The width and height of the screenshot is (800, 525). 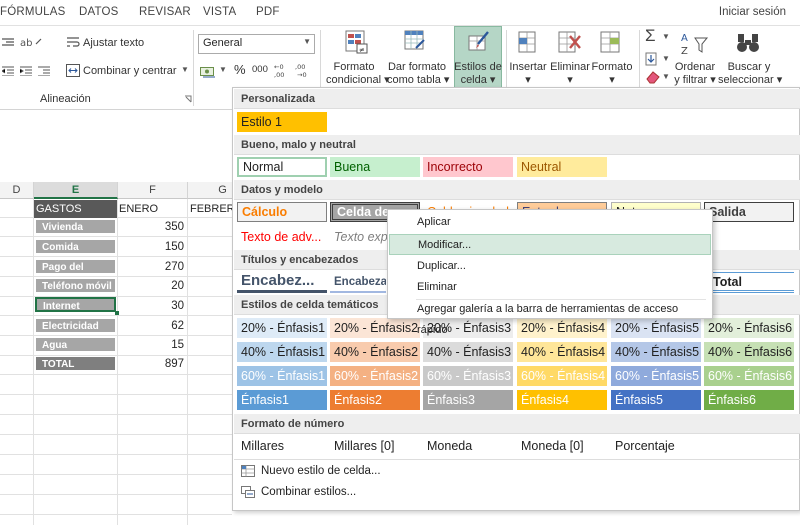 What do you see at coordinates (75, 325) in the screenshot?
I see `expense-name-cell: Electricidad` at bounding box center [75, 325].